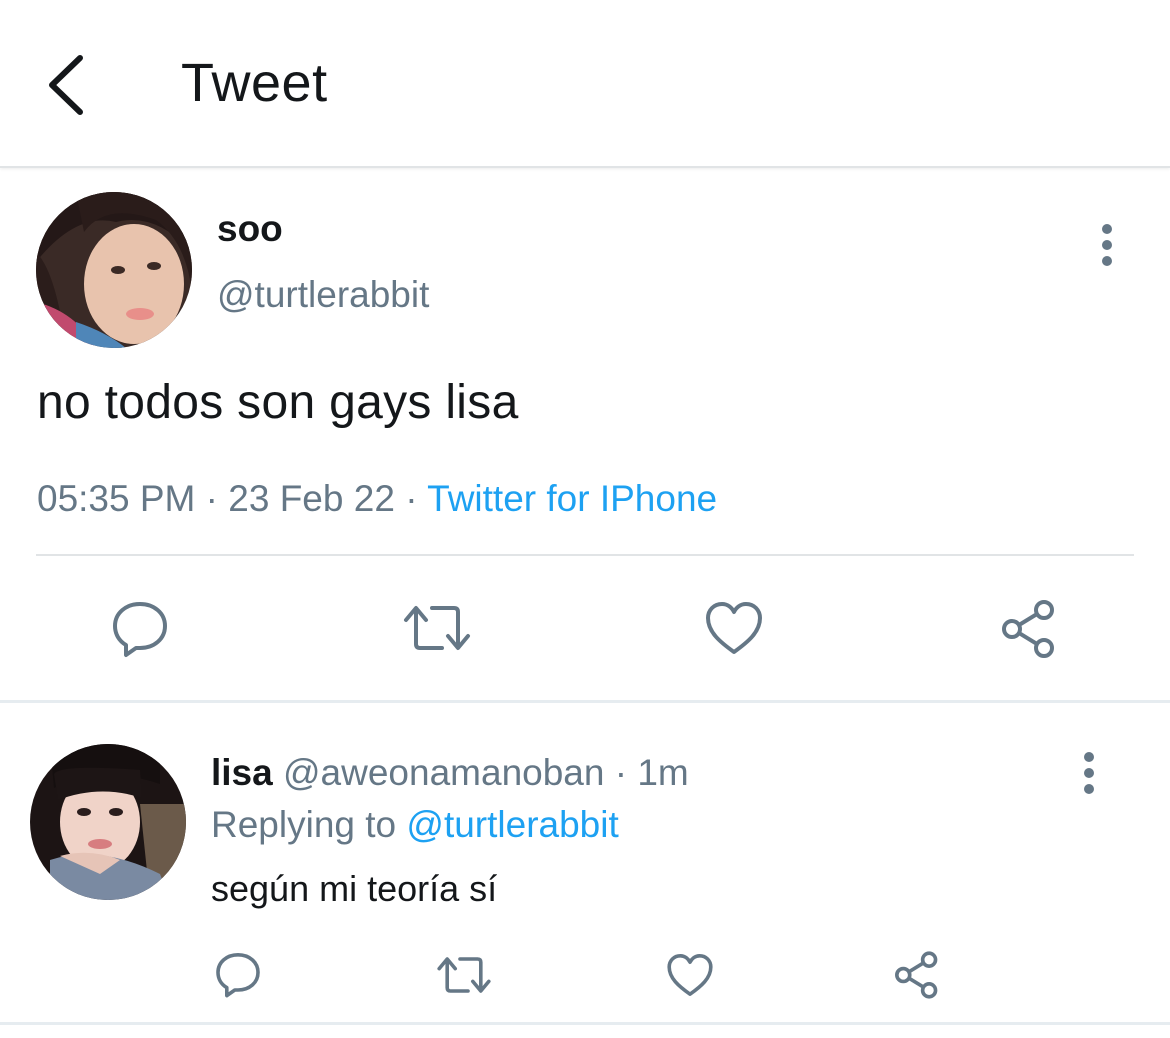 The height and width of the screenshot is (1038, 1170). Describe the element at coordinates (512, 824) in the screenshot. I see `replying-to-link: @turtlerabbit` at that location.